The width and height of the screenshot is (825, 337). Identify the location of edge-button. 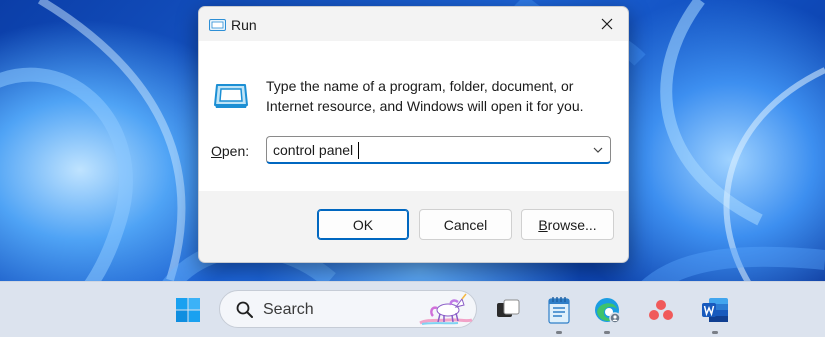
(607, 309).